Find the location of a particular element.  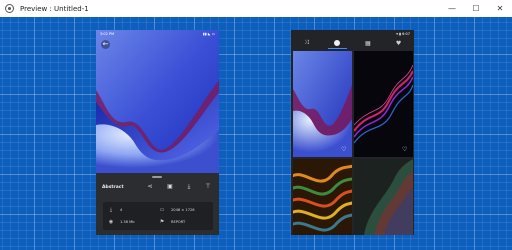

size-value: 1.36 Mb is located at coordinates (127, 222).